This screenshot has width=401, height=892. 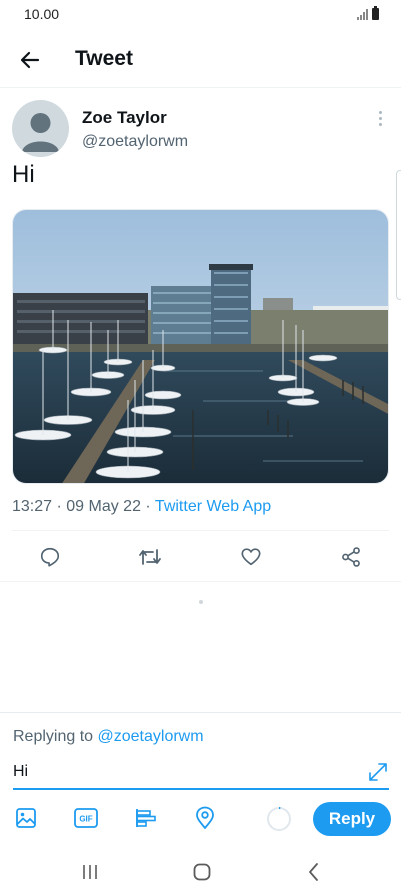 I want to click on like-action, so click(x=251, y=557).